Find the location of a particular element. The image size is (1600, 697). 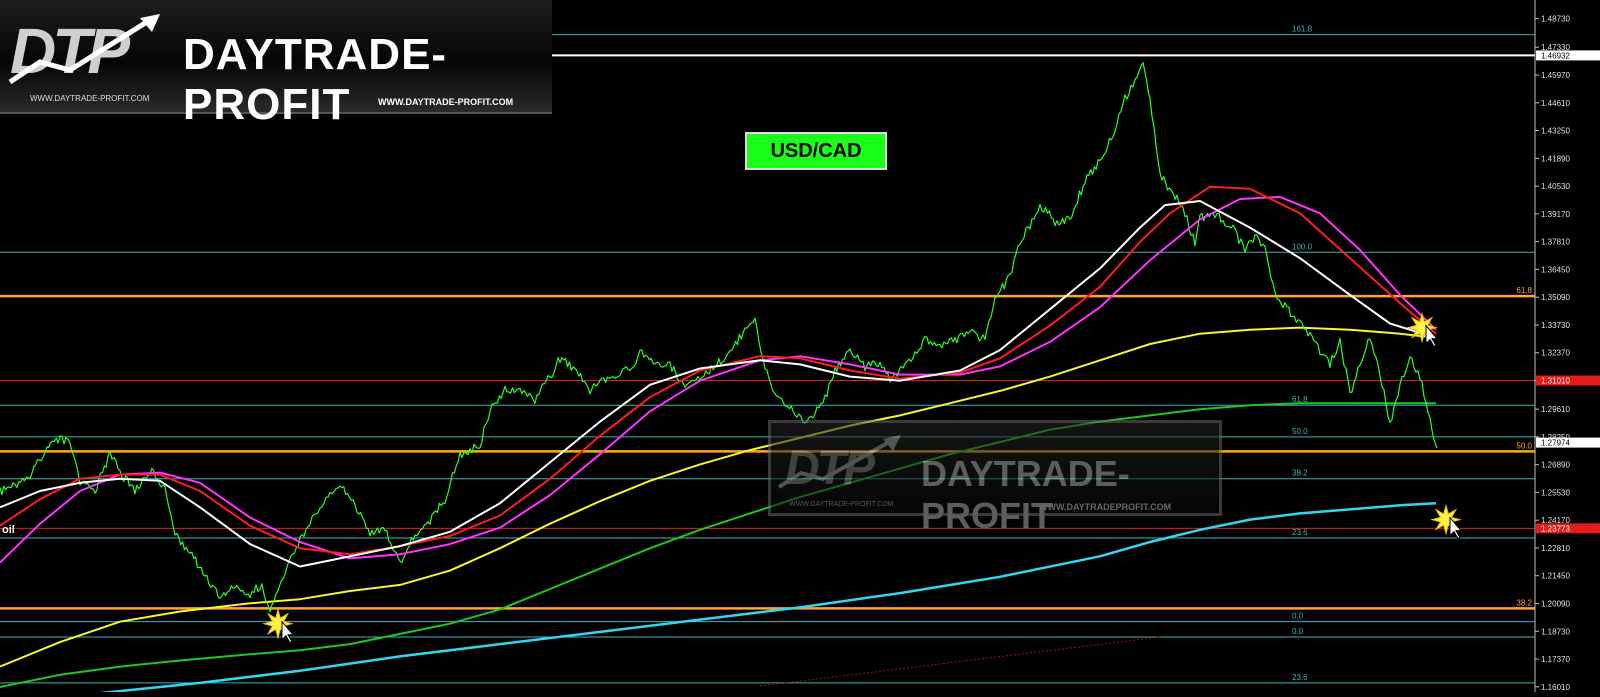

y-tick-label: 1.33730 is located at coordinates (1555, 325).